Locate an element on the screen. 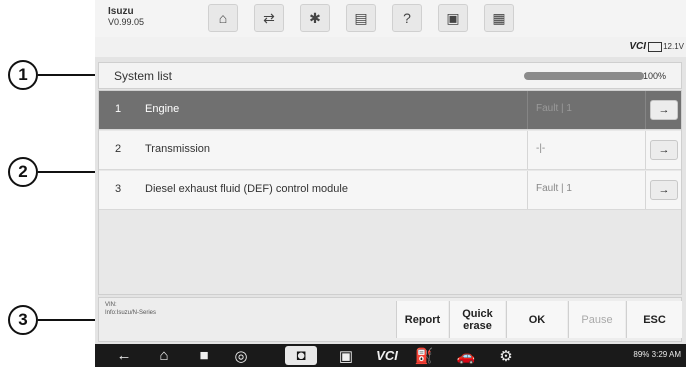  callout-2-leader is located at coordinates (68, 172).